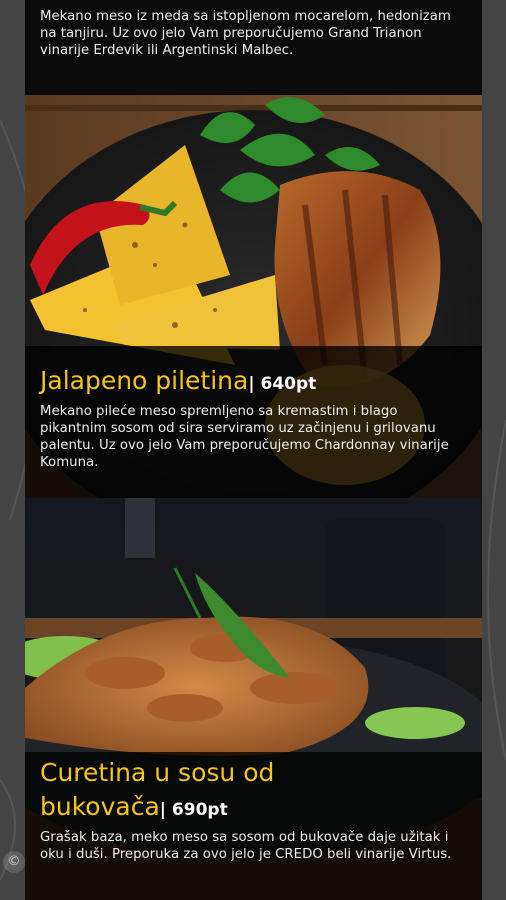 The image size is (506, 900). What do you see at coordinates (144, 380) in the screenshot?
I see `dish-name: Jalapeno piletina` at bounding box center [144, 380].